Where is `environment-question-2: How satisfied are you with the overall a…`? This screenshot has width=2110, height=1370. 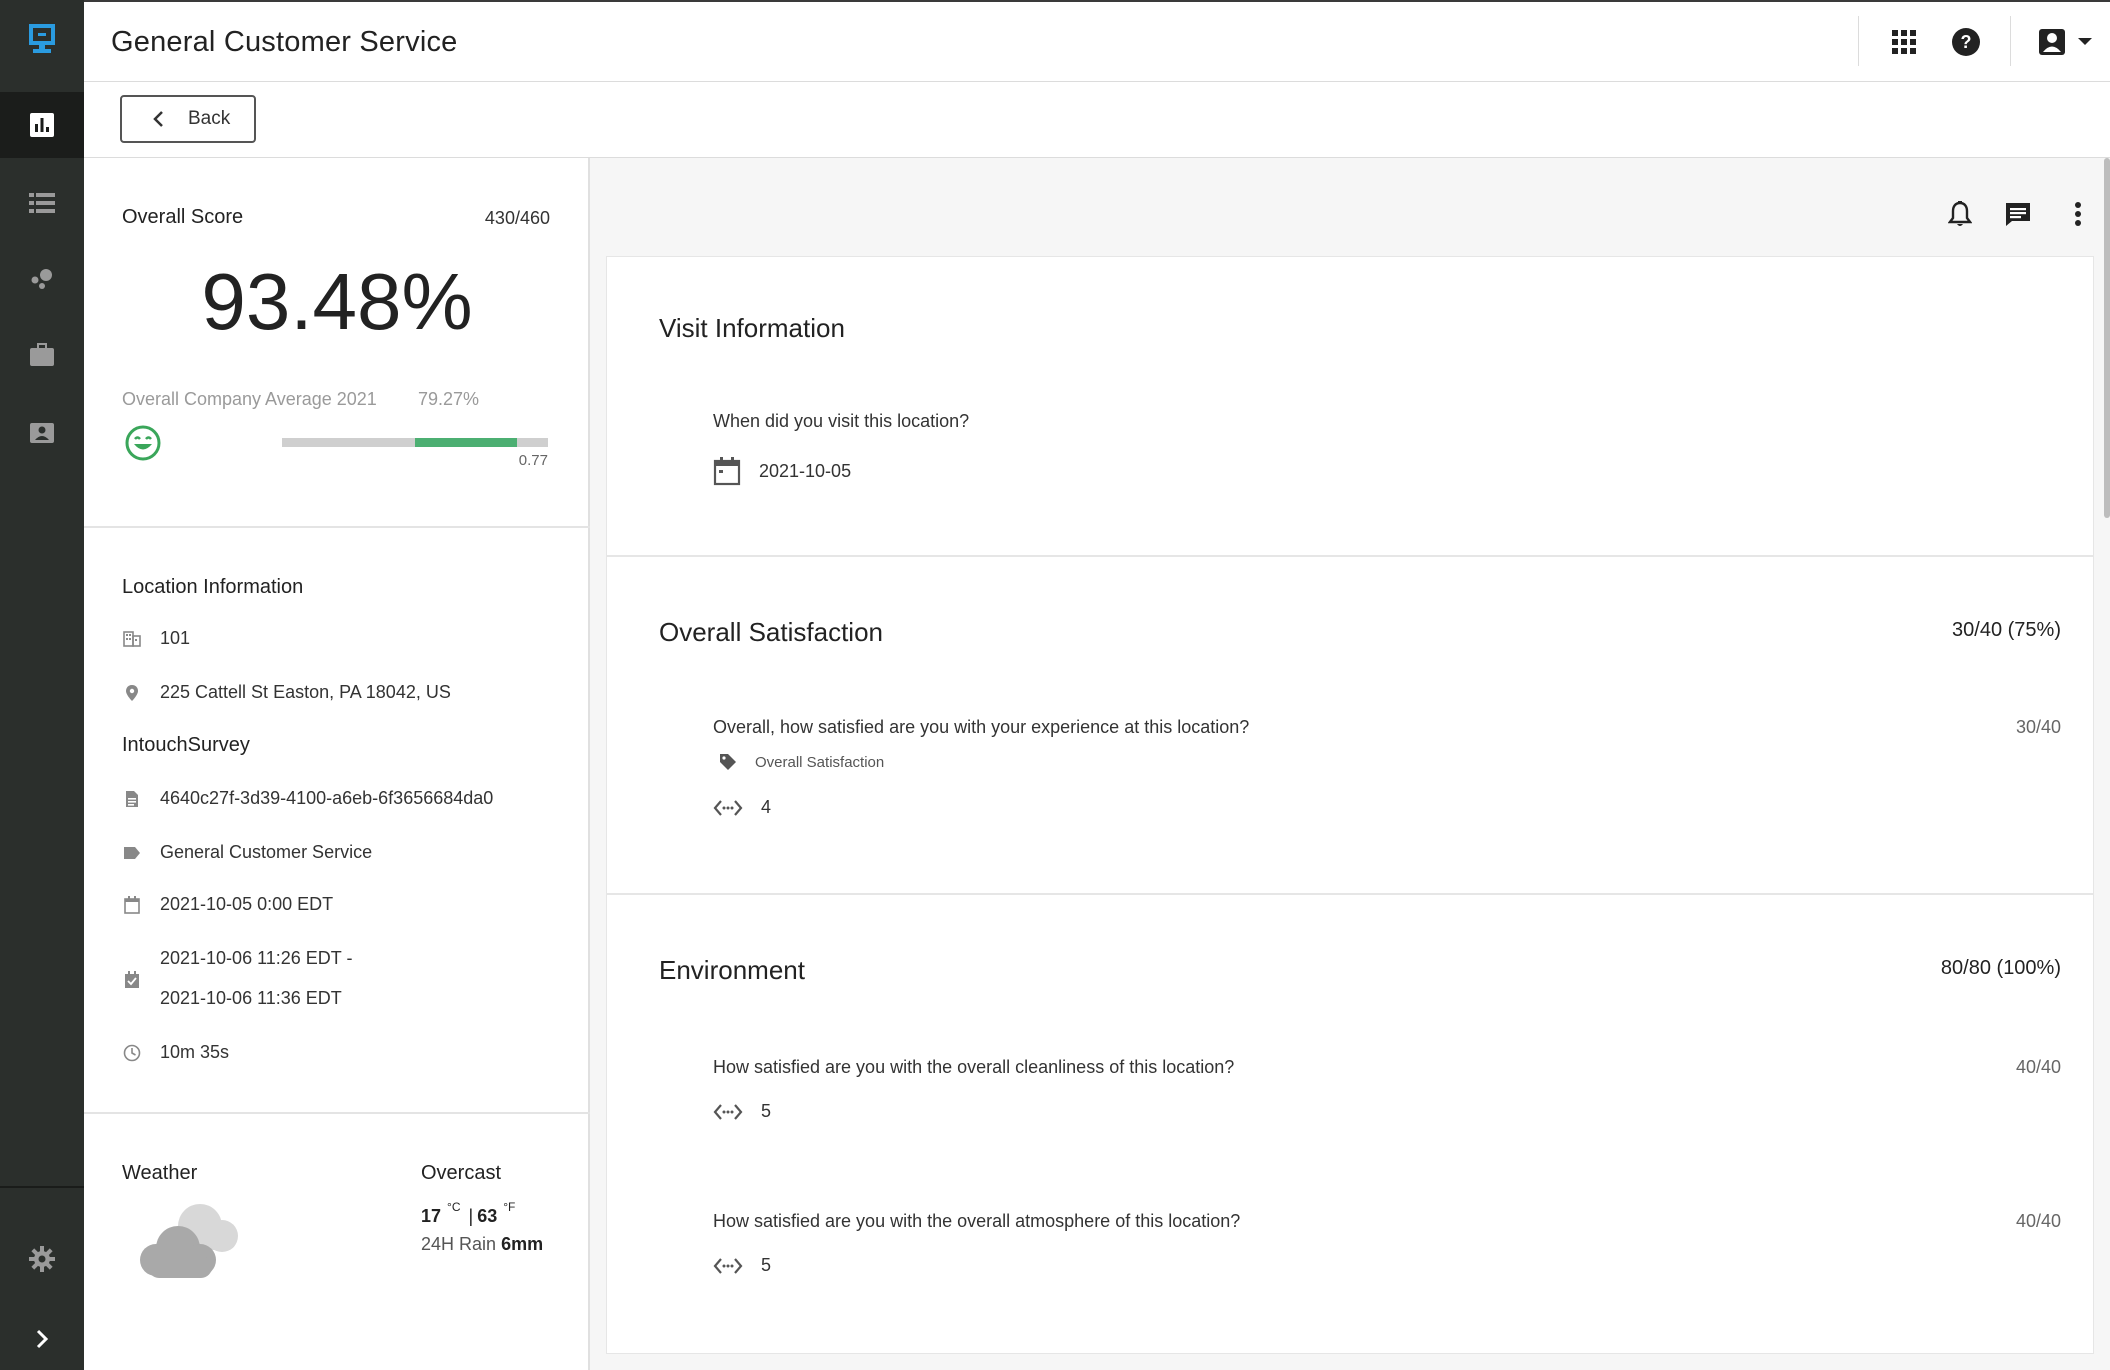 environment-question-2: How satisfied are you with the overall a… is located at coordinates (977, 1221).